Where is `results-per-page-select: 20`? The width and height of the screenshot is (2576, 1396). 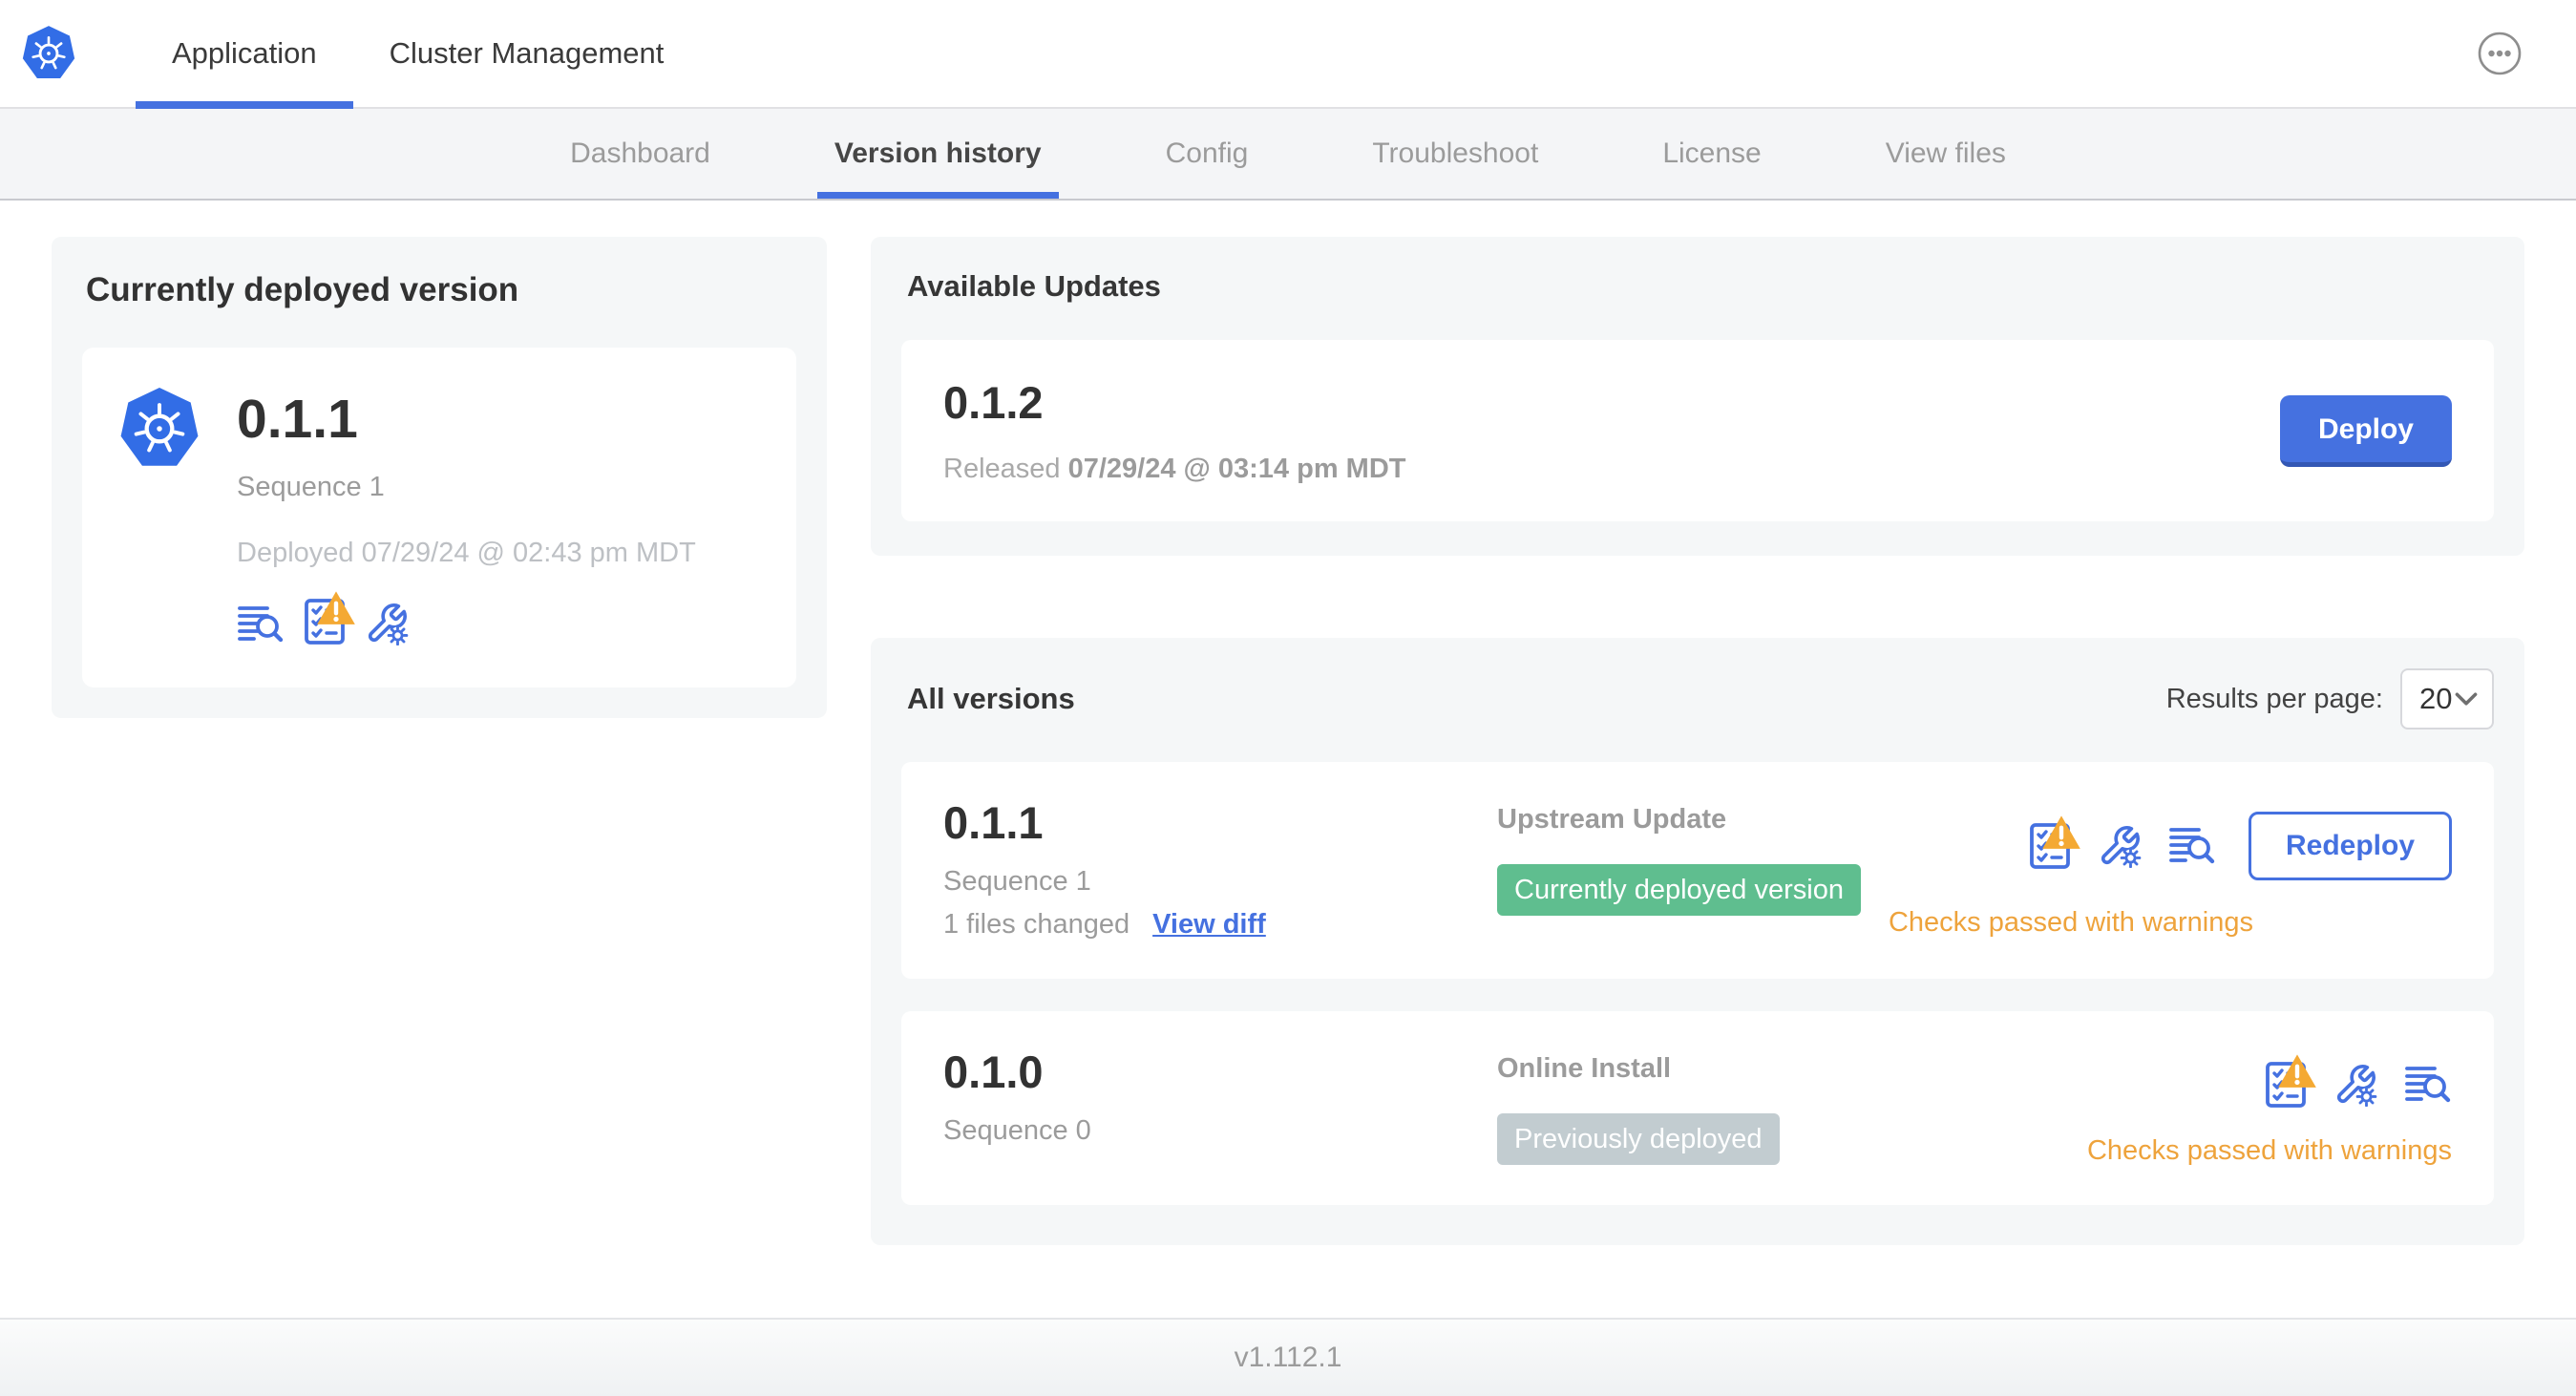 results-per-page-select: 20 is located at coordinates (2447, 699).